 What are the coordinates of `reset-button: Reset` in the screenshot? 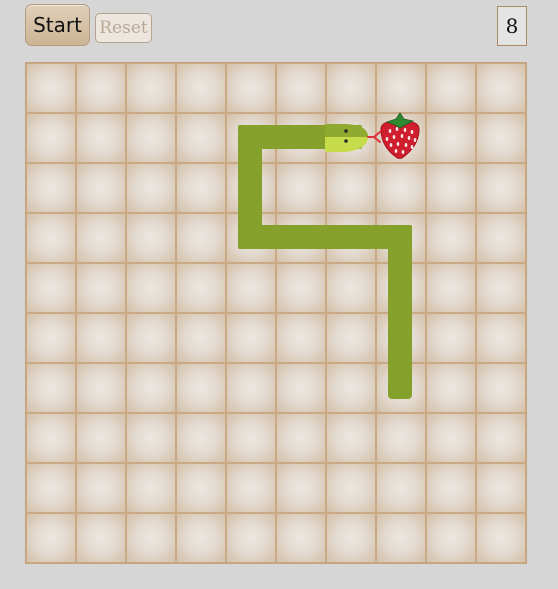 It's located at (123, 28).